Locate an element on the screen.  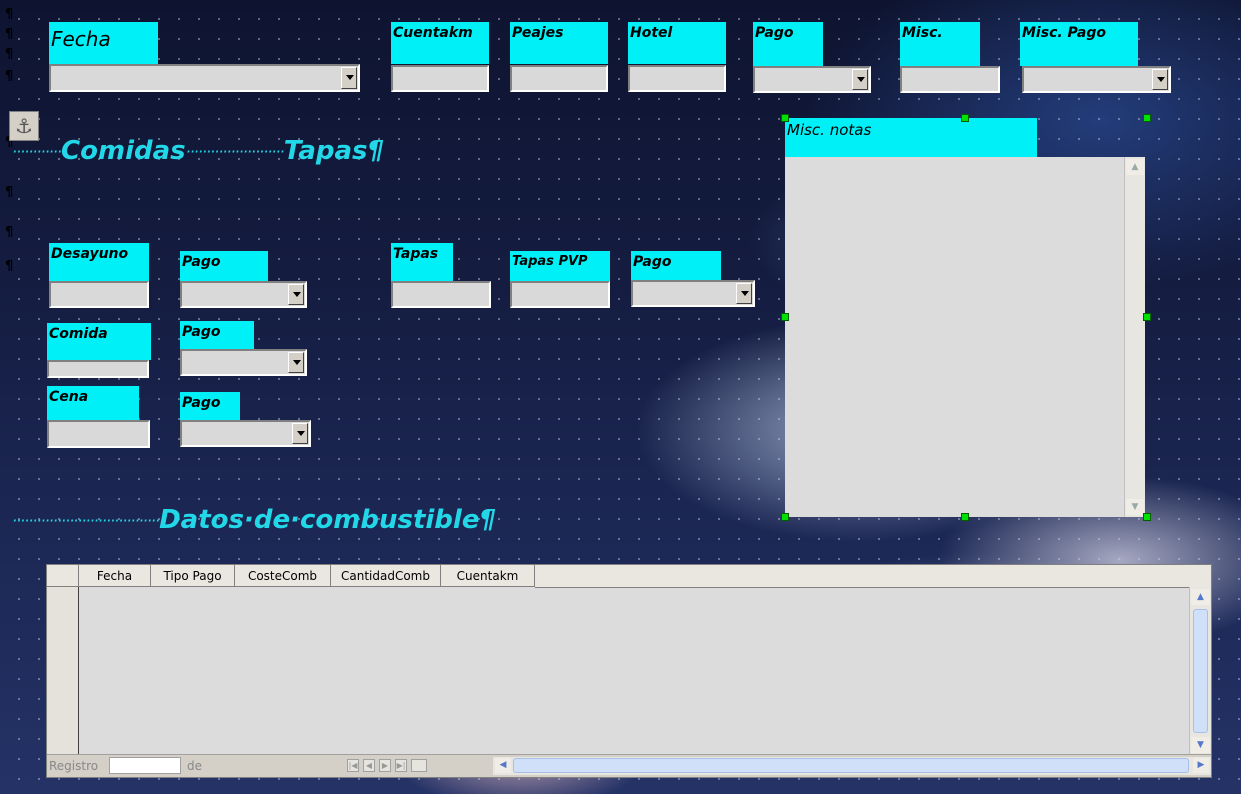
pago-label: Pago is located at coordinates (788, 44).